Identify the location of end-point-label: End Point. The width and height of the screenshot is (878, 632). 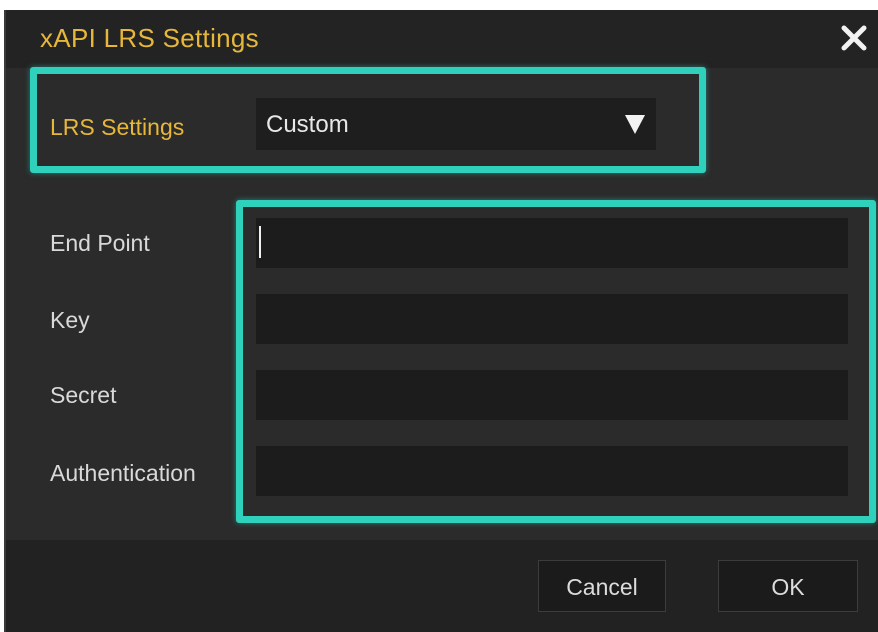
(100, 243).